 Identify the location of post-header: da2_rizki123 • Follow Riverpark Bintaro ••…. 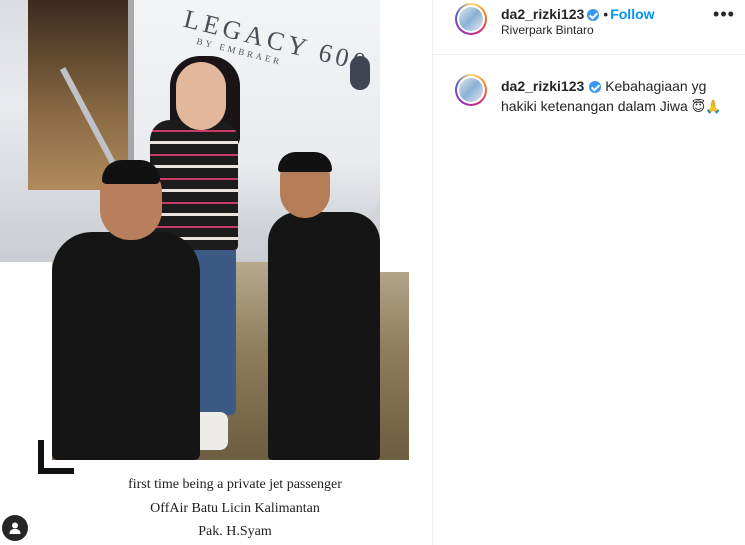
(589, 27).